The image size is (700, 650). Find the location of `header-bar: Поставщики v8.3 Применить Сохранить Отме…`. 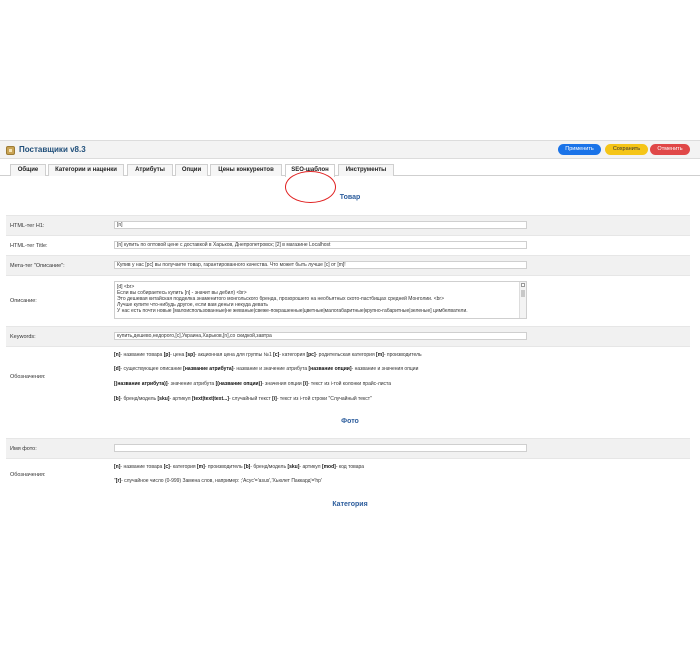

header-bar: Поставщики v8.3 Применить Сохранить Отме… is located at coordinates (350, 149).